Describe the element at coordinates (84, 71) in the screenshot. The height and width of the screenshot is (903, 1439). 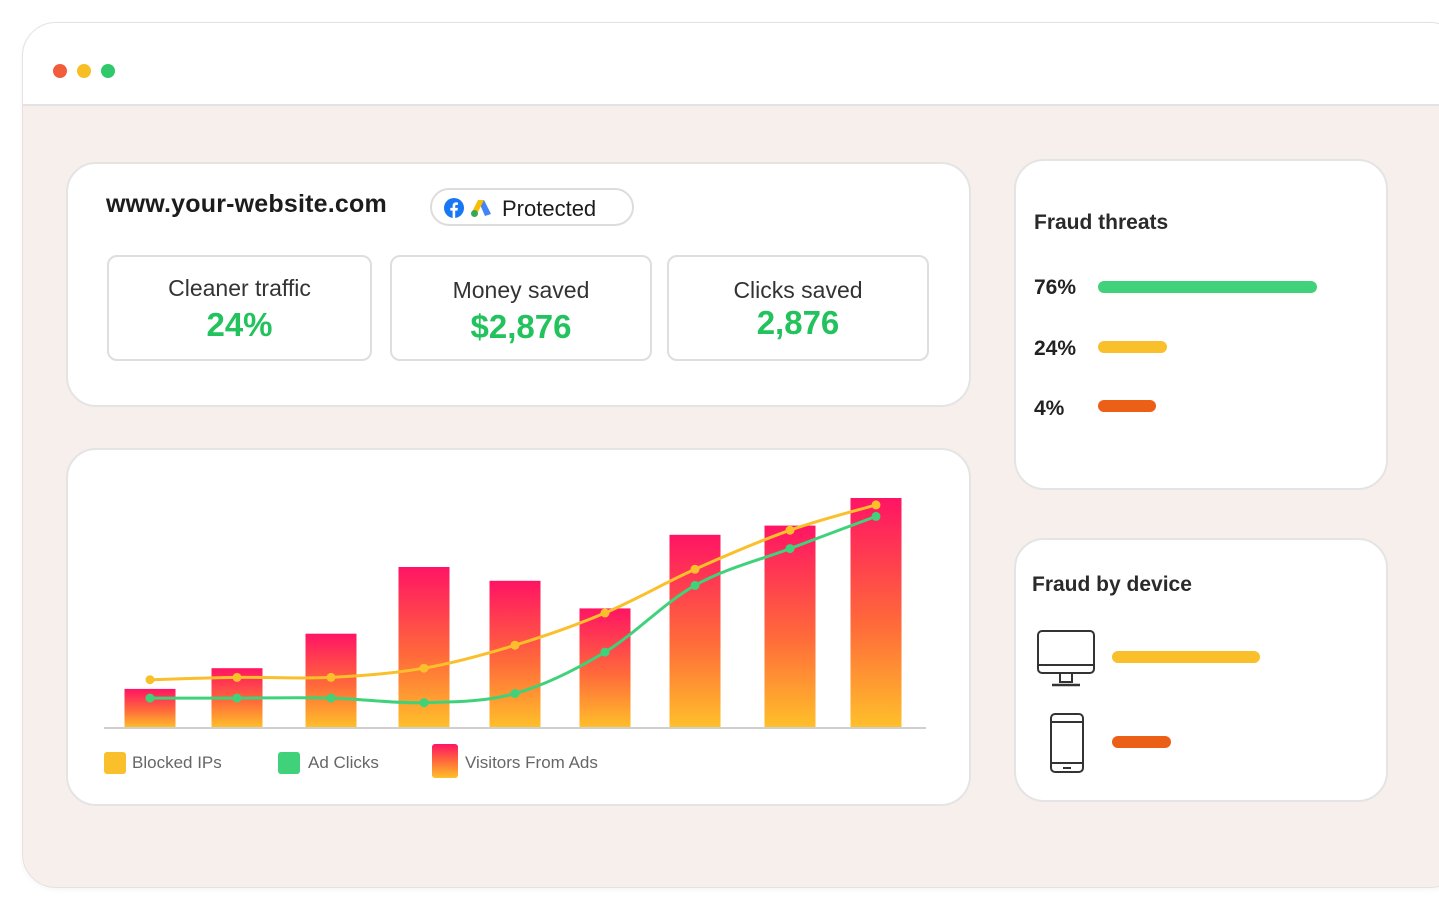
I see `minimize-window-button` at that location.